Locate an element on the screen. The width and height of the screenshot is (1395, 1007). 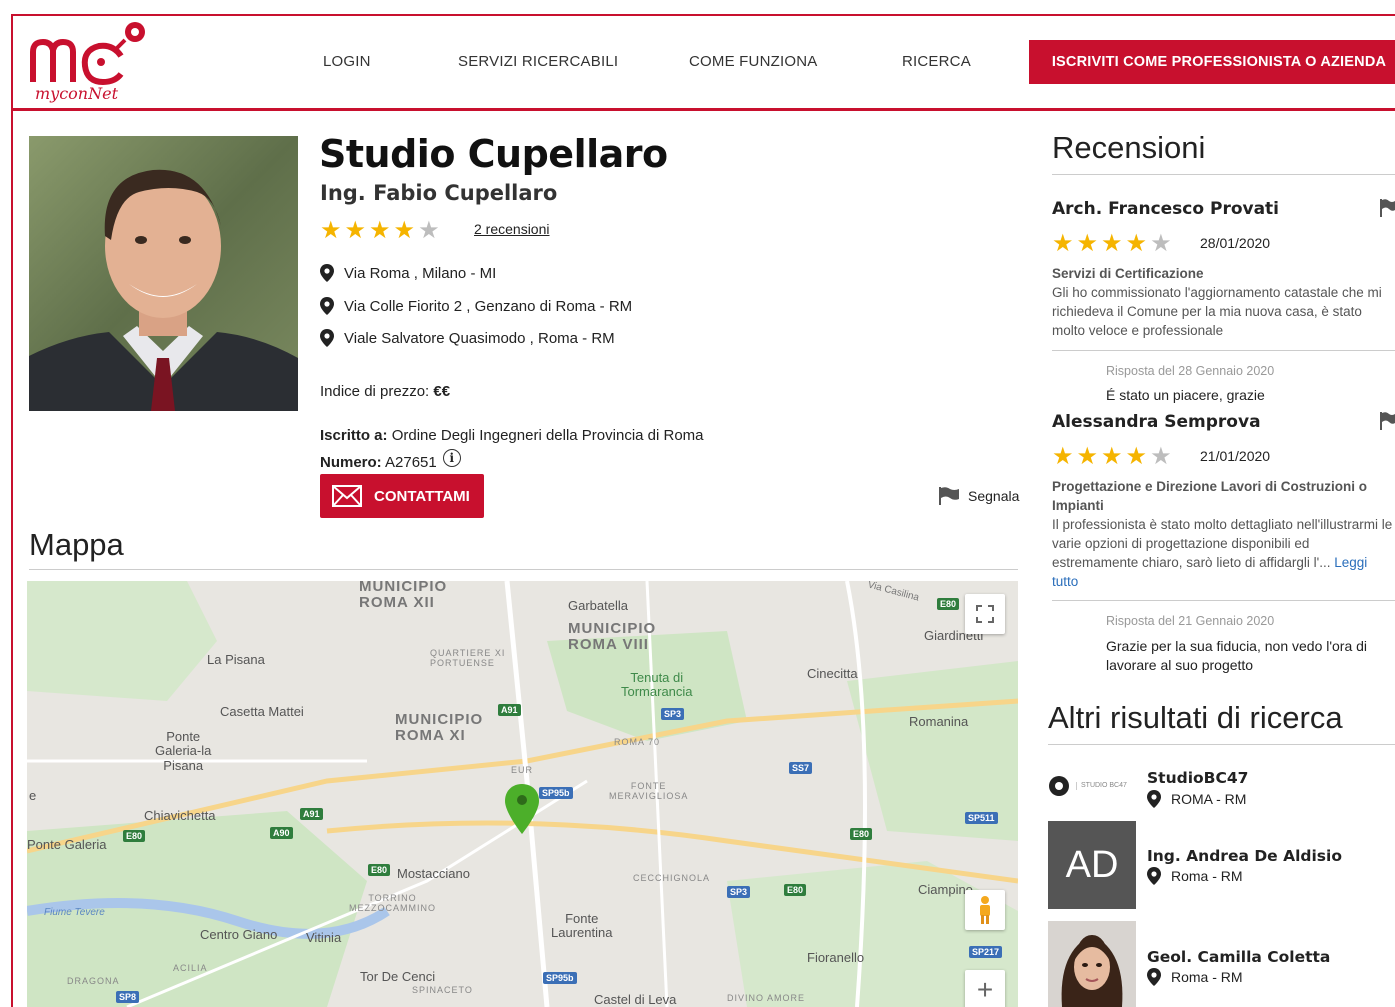
map-label: Fioranello is located at coordinates (836, 957).